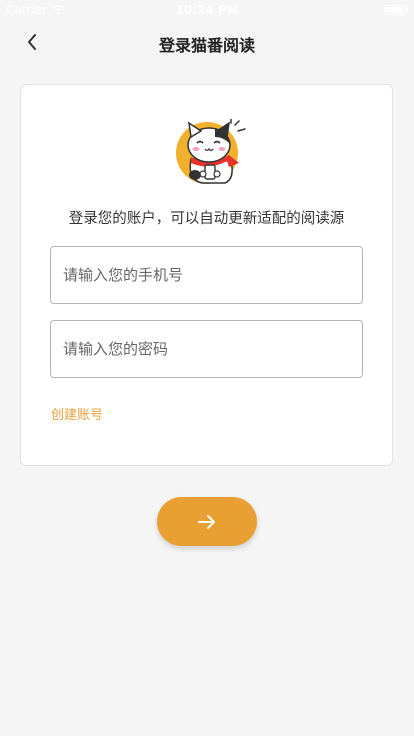 The image size is (414, 736). I want to click on battery-icon, so click(396, 10).